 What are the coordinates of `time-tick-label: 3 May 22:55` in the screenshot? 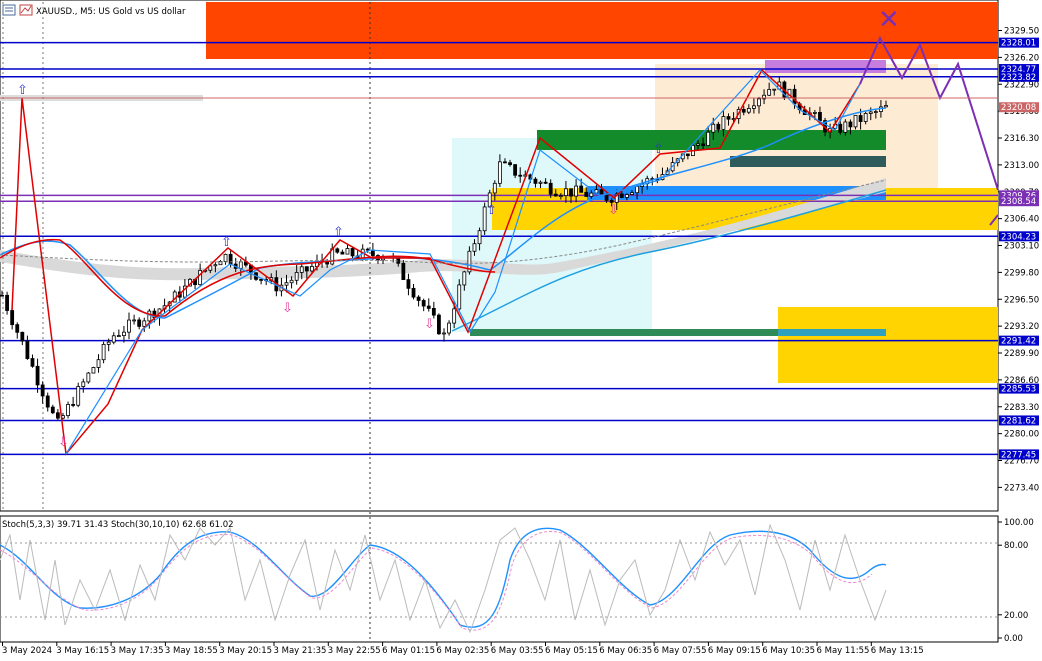 It's located at (354, 651).